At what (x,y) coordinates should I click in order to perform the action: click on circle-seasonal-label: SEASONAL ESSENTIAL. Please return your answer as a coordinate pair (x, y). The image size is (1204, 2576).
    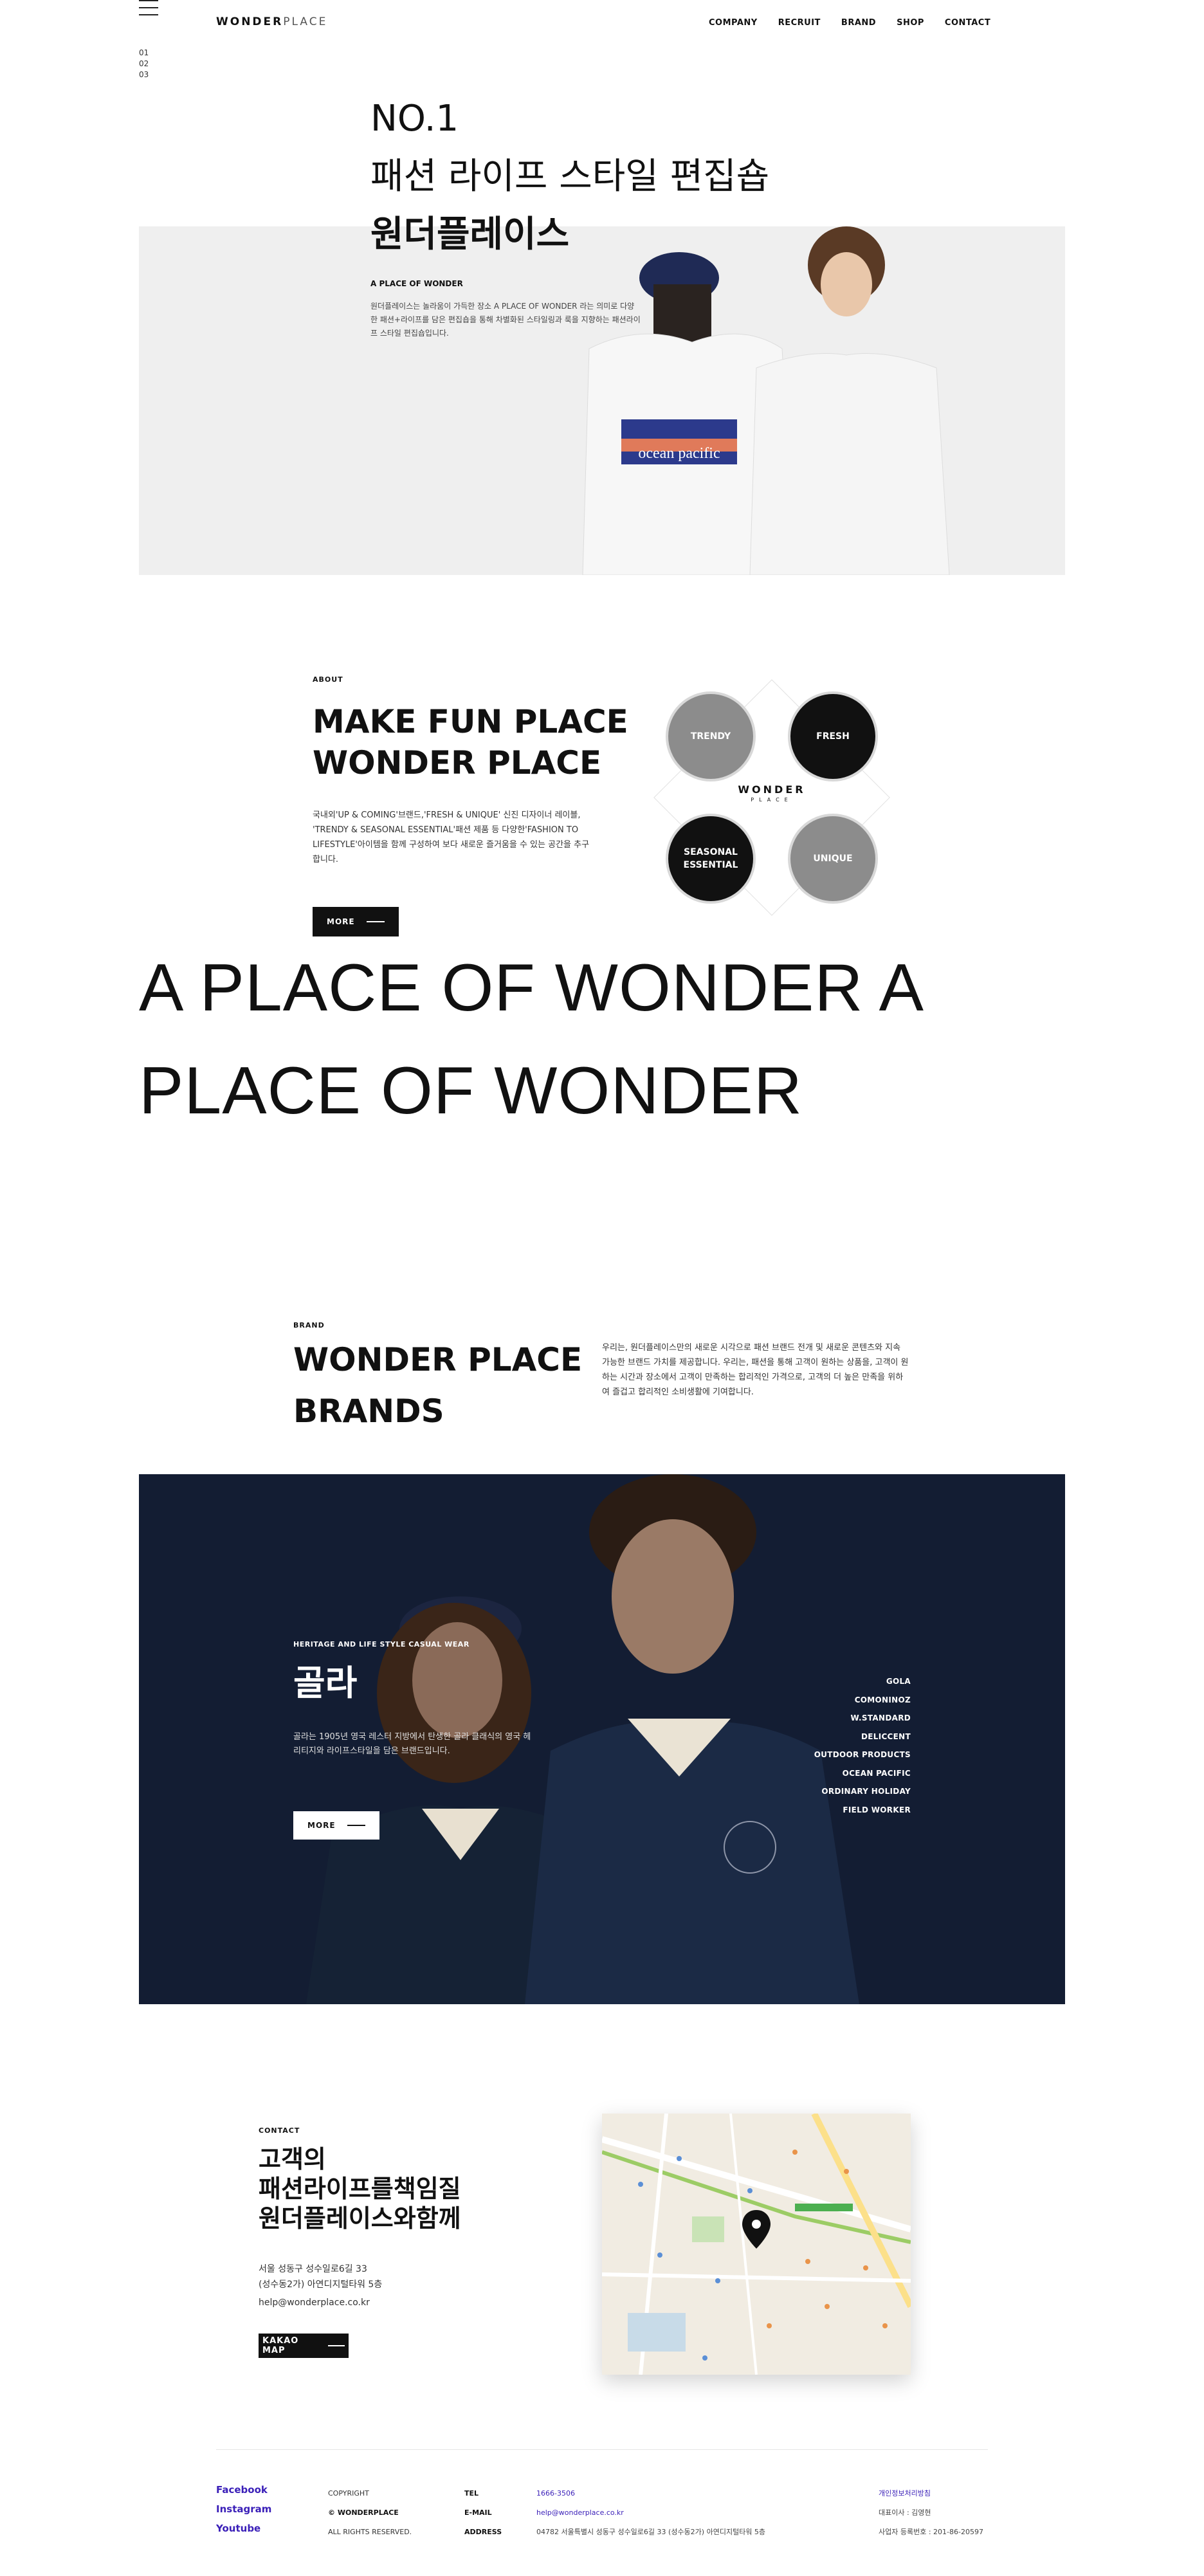
    Looking at the image, I should click on (711, 858).